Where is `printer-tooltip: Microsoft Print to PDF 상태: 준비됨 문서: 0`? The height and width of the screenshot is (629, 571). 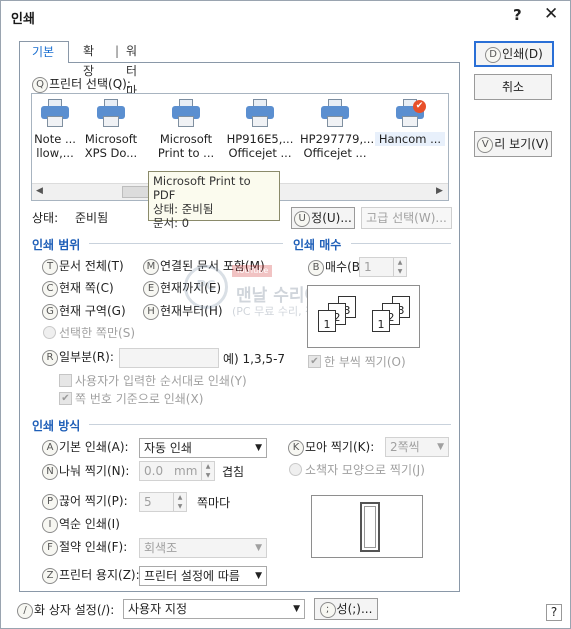
printer-tooltip: Microsoft Print to PDF 상태: 준비됨 문서: 0 is located at coordinates (214, 200).